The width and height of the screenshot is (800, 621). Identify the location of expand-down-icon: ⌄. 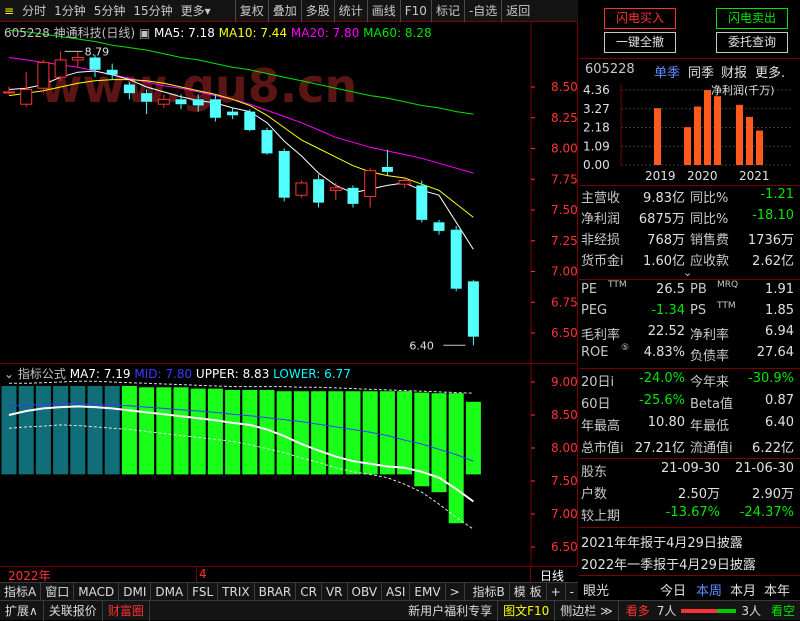
(687, 272).